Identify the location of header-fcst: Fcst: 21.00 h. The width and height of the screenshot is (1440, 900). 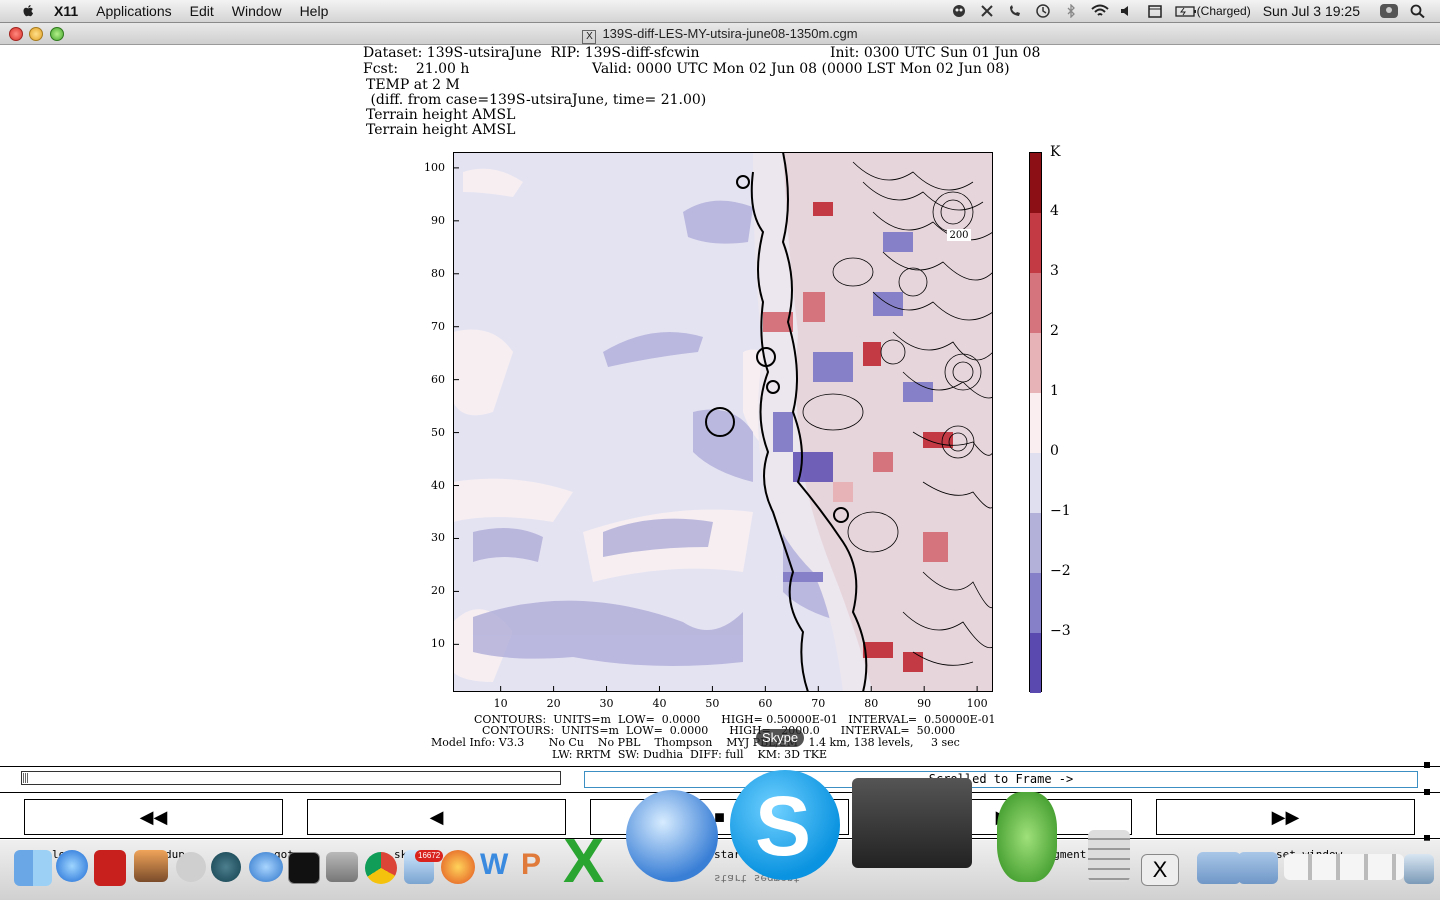
(416, 69).